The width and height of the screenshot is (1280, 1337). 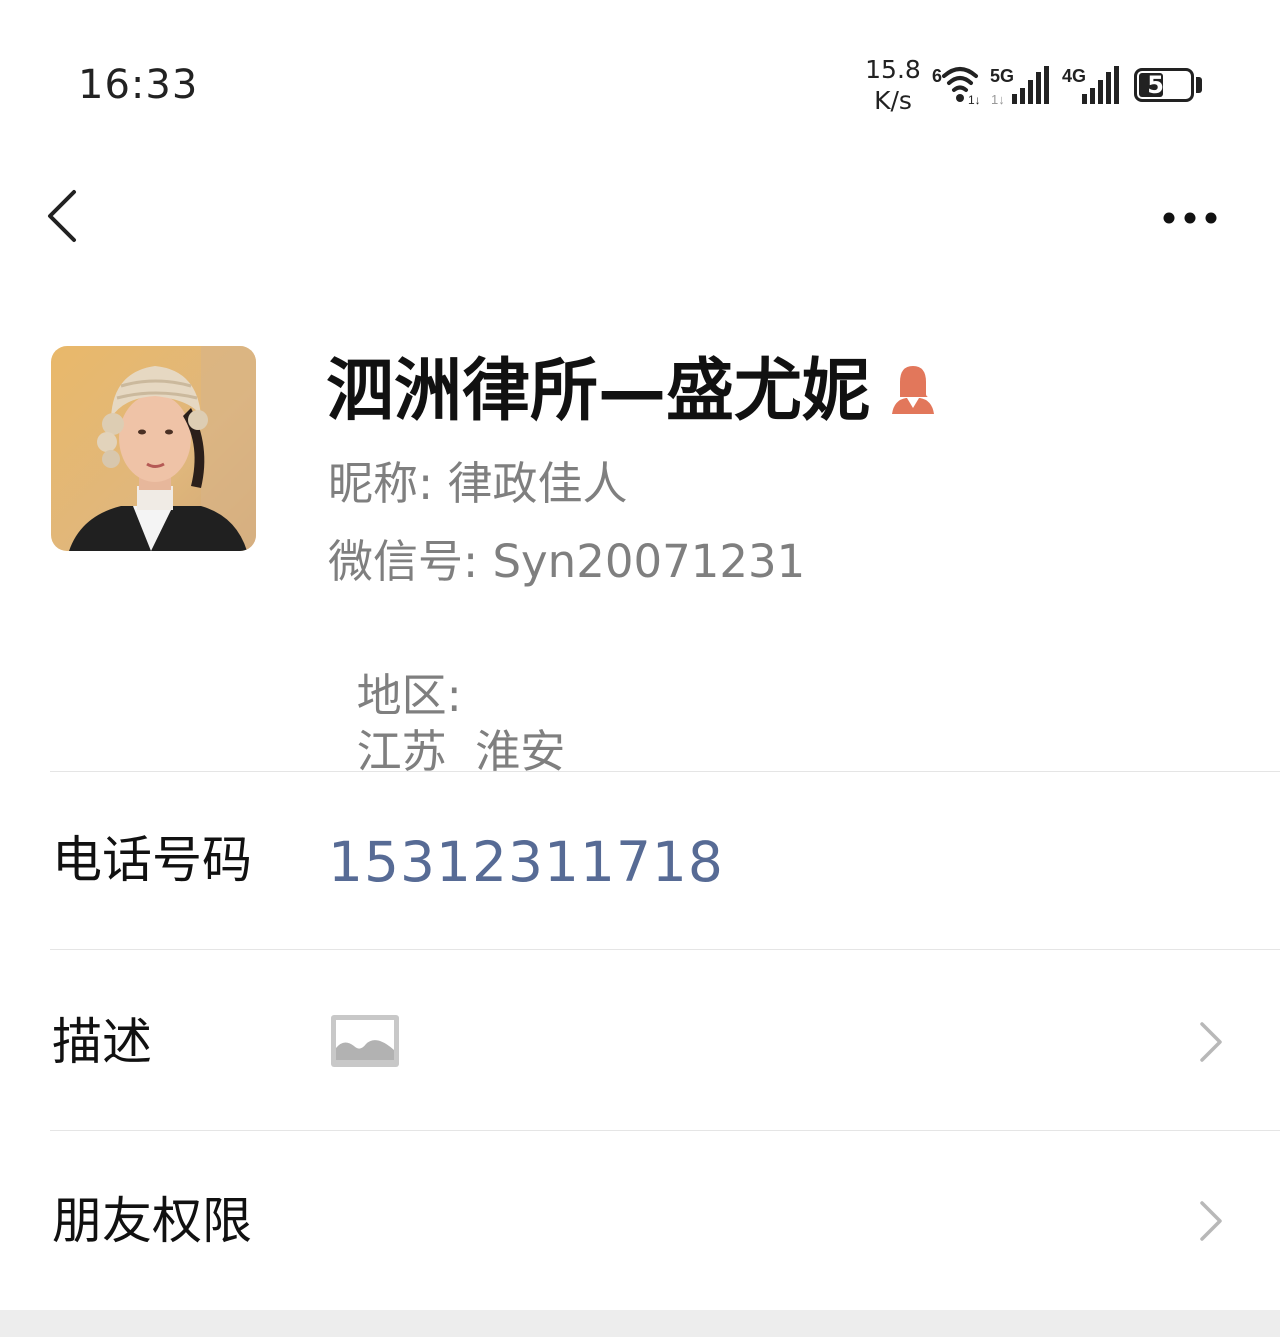 I want to click on wechat-id-line: 微信号: Syn20071231, so click(x=566, y=562).